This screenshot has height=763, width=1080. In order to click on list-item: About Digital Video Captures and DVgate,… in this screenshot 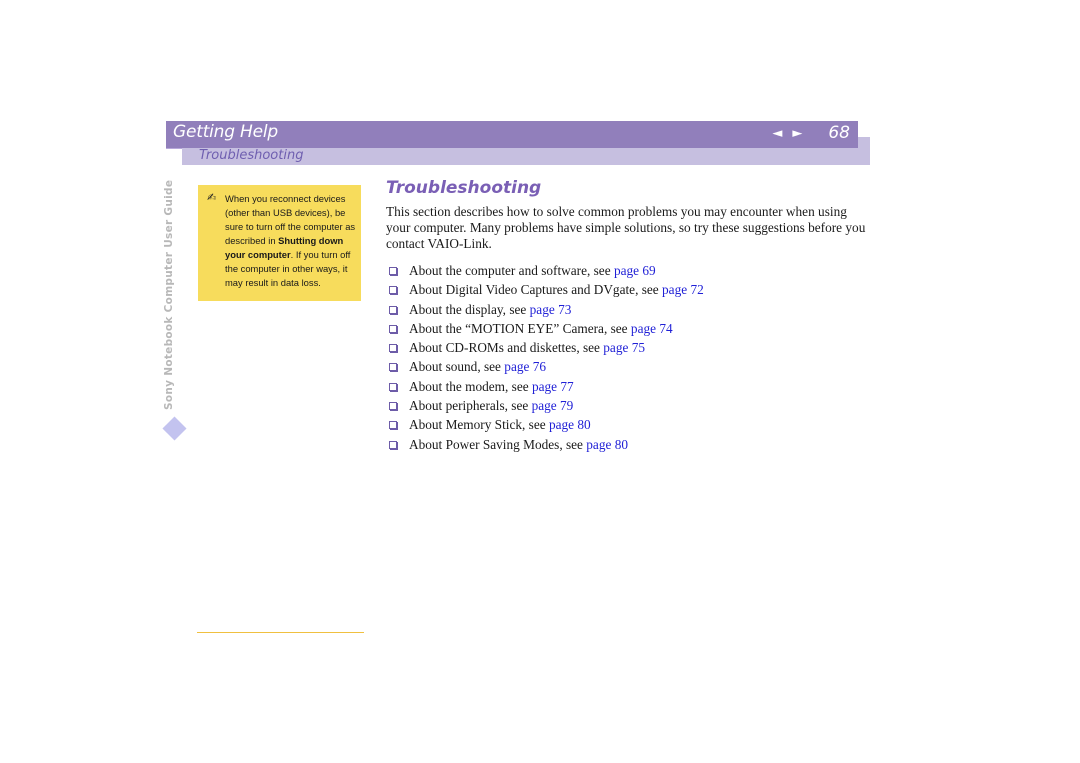, I will do `click(629, 289)`.